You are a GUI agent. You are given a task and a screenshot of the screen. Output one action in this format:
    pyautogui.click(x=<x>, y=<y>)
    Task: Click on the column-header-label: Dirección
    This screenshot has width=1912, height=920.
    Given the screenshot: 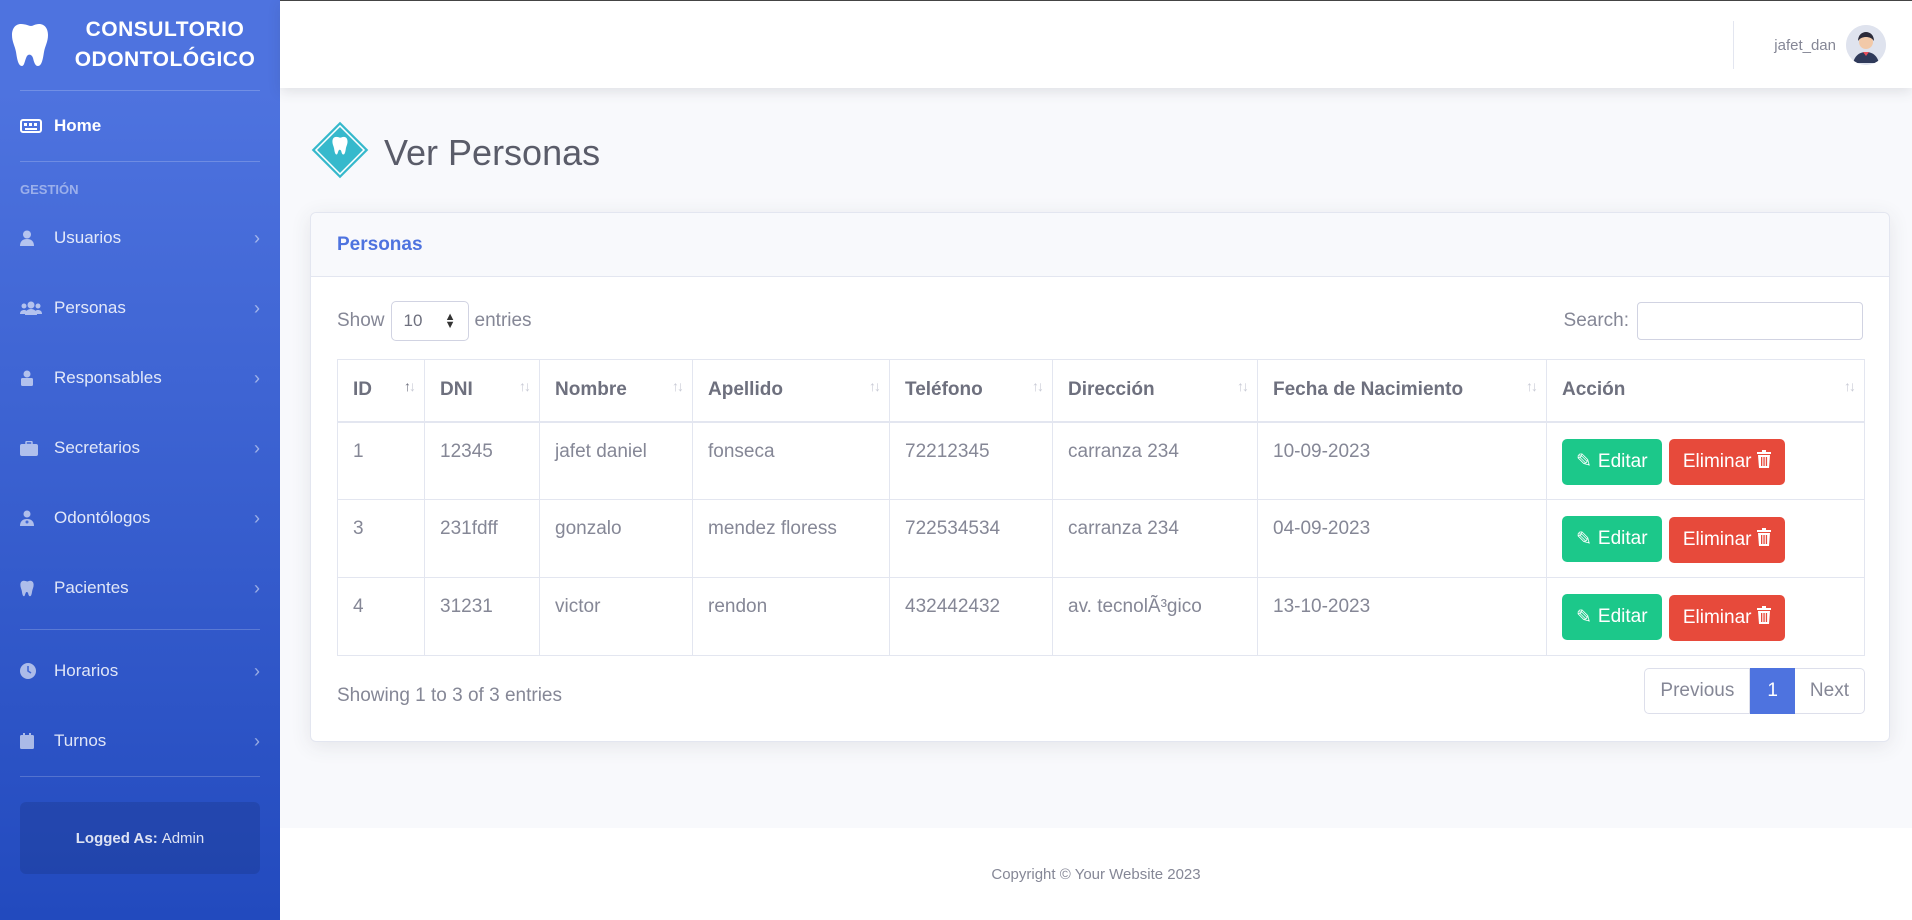 What is the action you would take?
    pyautogui.click(x=1111, y=390)
    